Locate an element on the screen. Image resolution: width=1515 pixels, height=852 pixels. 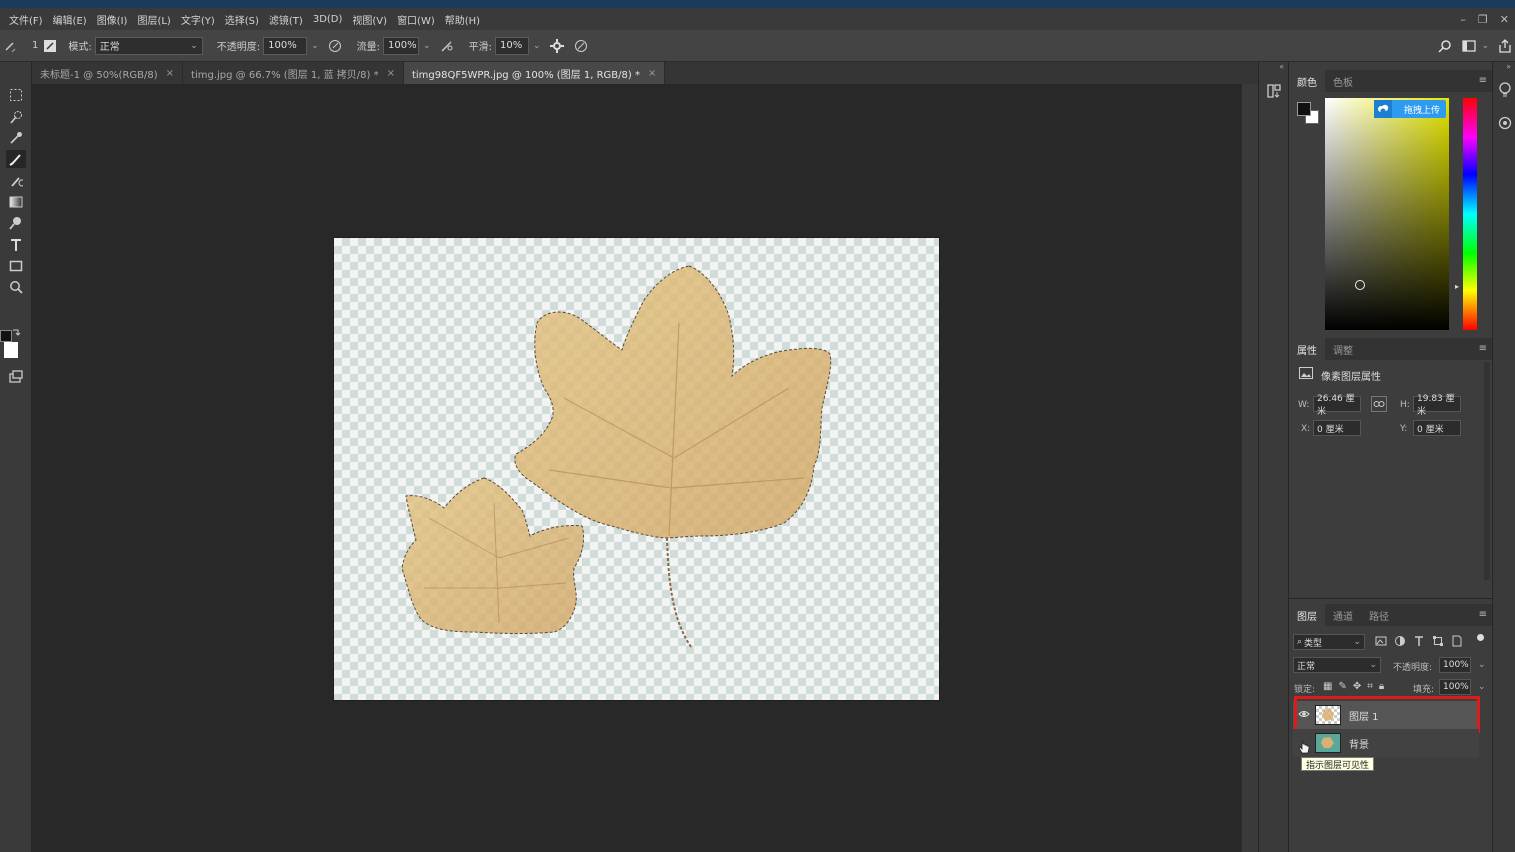
layer-name: 背景 is located at coordinates (1359, 743).